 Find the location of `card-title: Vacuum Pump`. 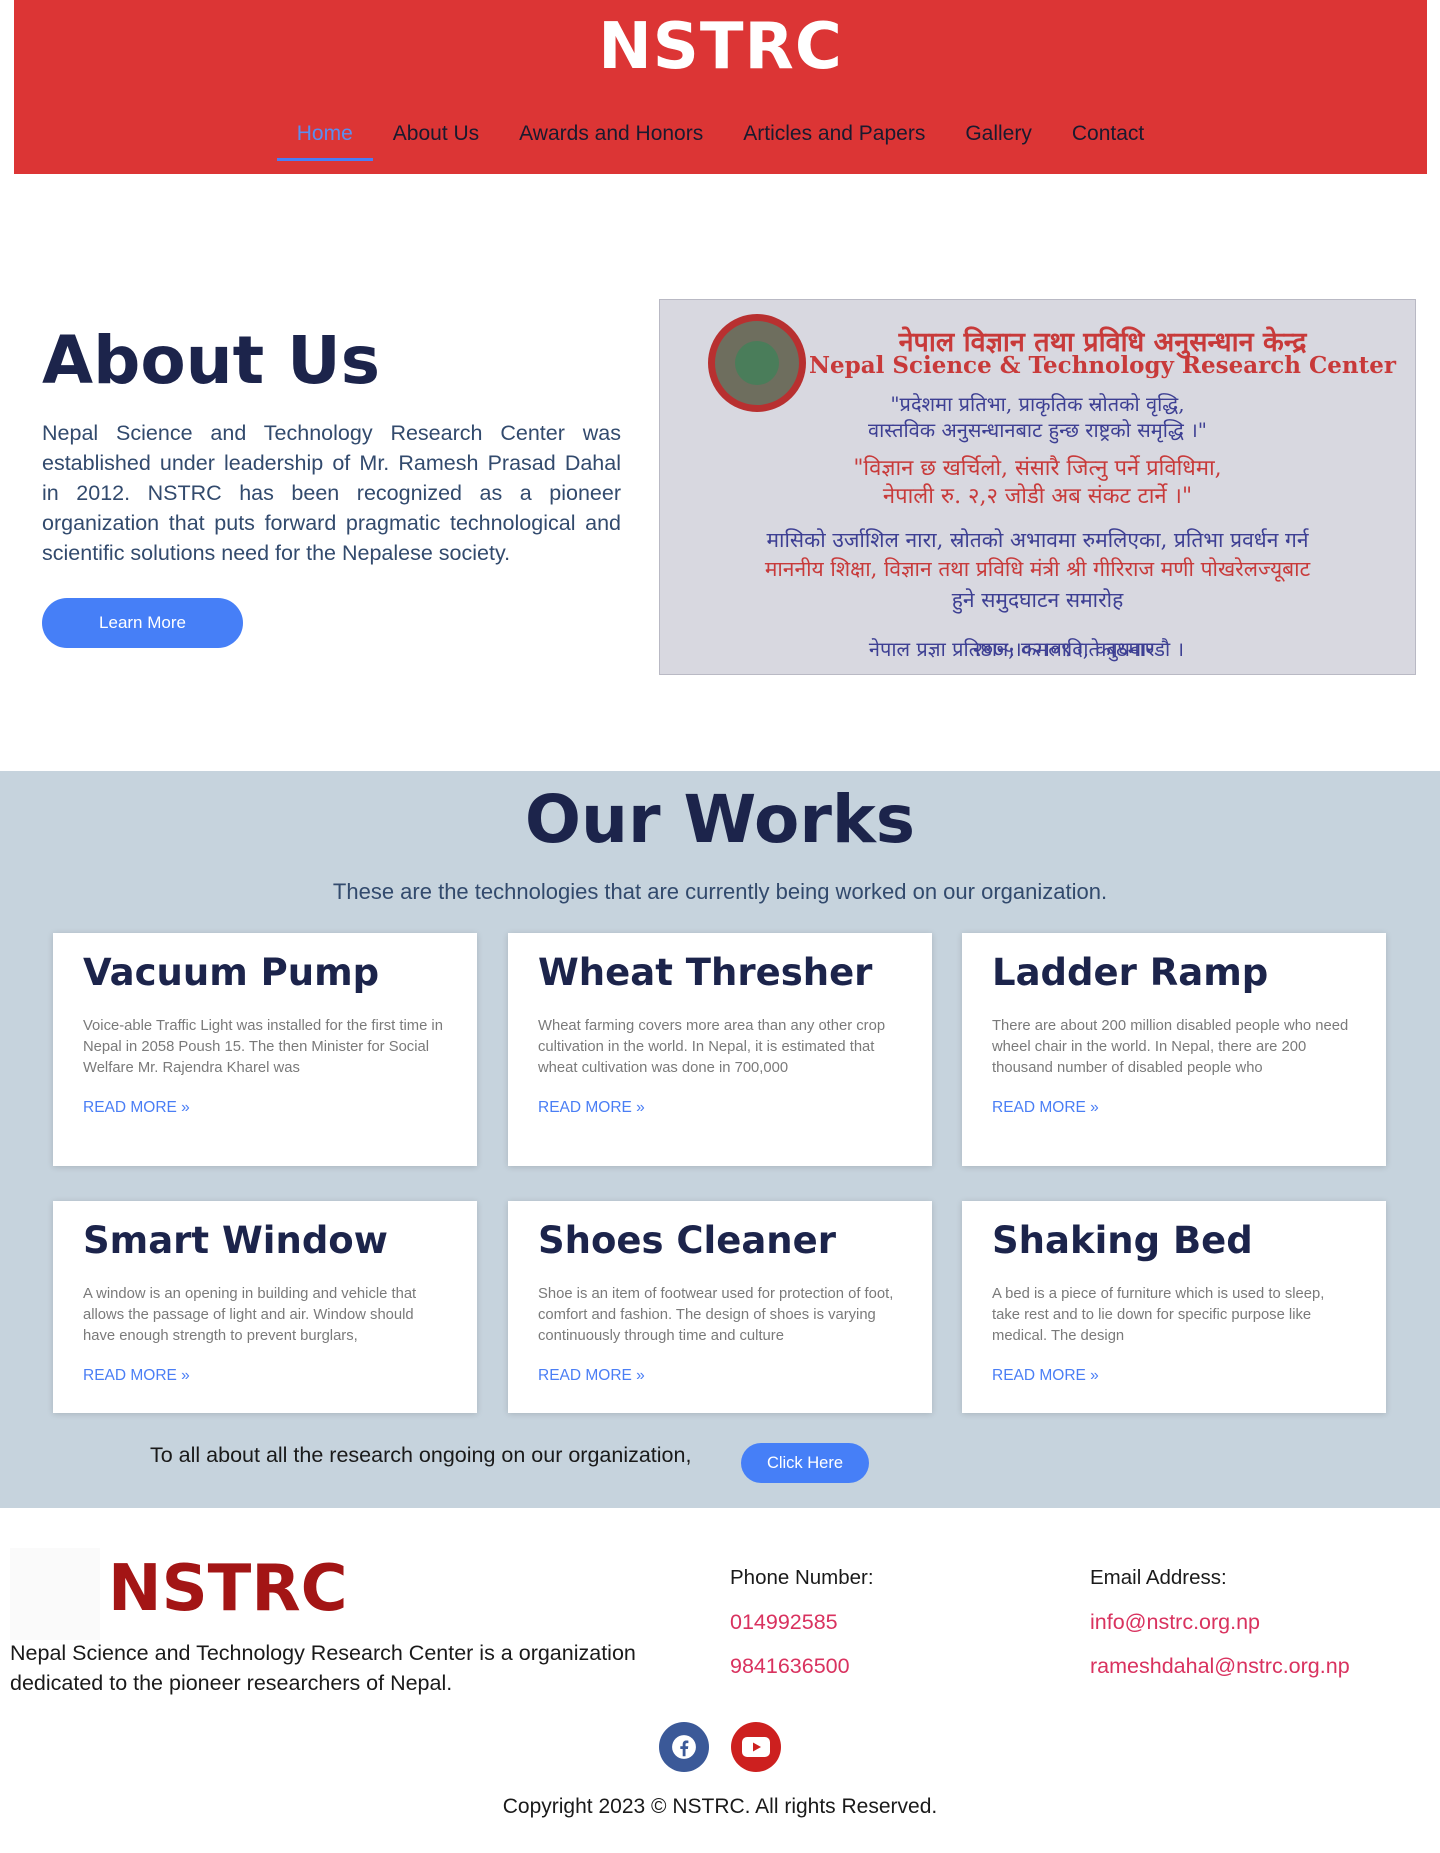

card-title: Vacuum Pump is located at coordinates (265, 972).